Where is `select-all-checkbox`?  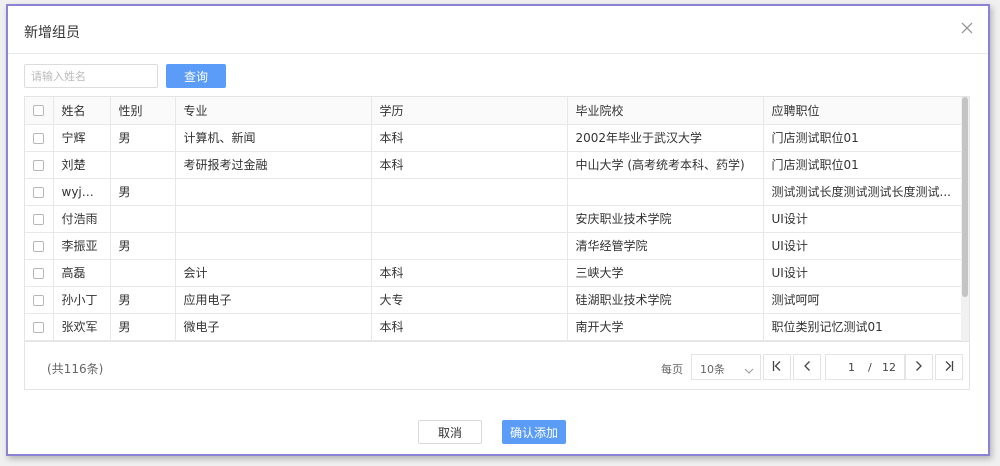
select-all-checkbox is located at coordinates (39, 111).